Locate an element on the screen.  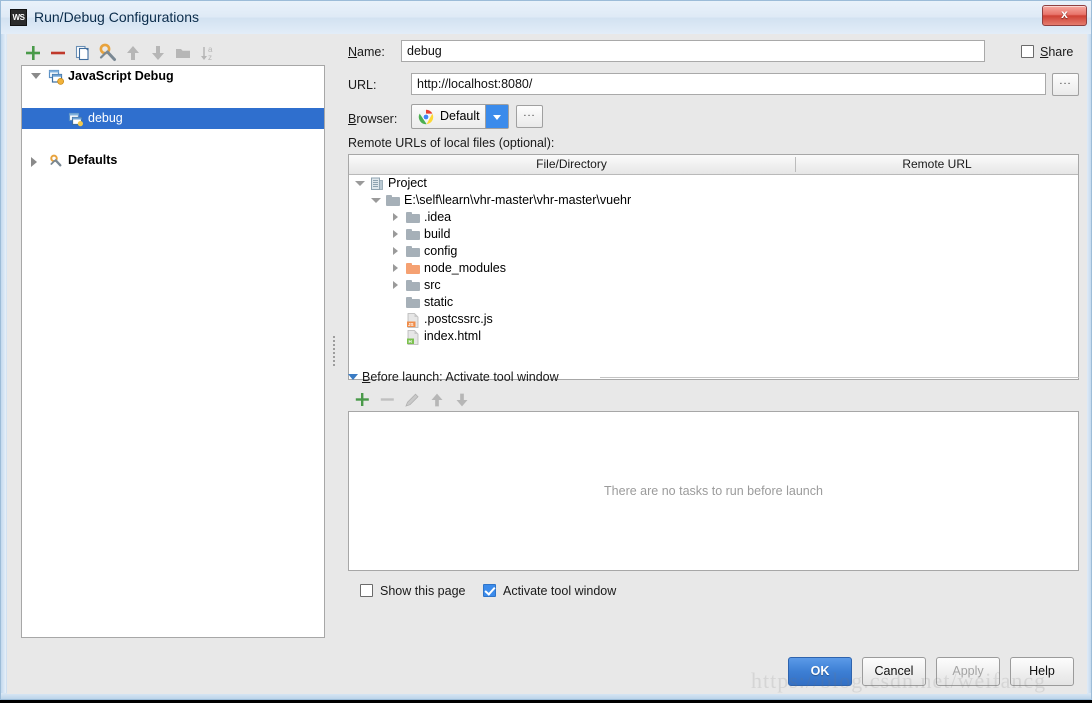
configurations-toolbar: a z is located at coordinates (176, 54).